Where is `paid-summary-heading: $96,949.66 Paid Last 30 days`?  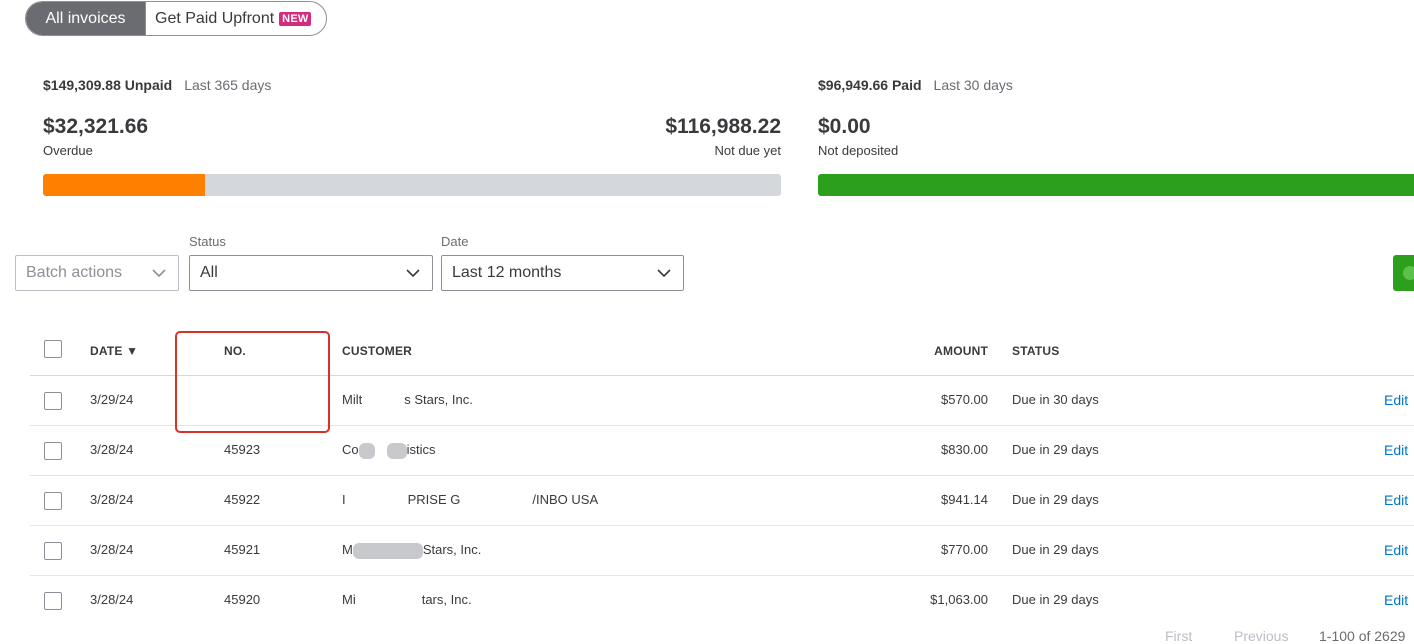 paid-summary-heading: $96,949.66 Paid Last 30 days is located at coordinates (915, 86).